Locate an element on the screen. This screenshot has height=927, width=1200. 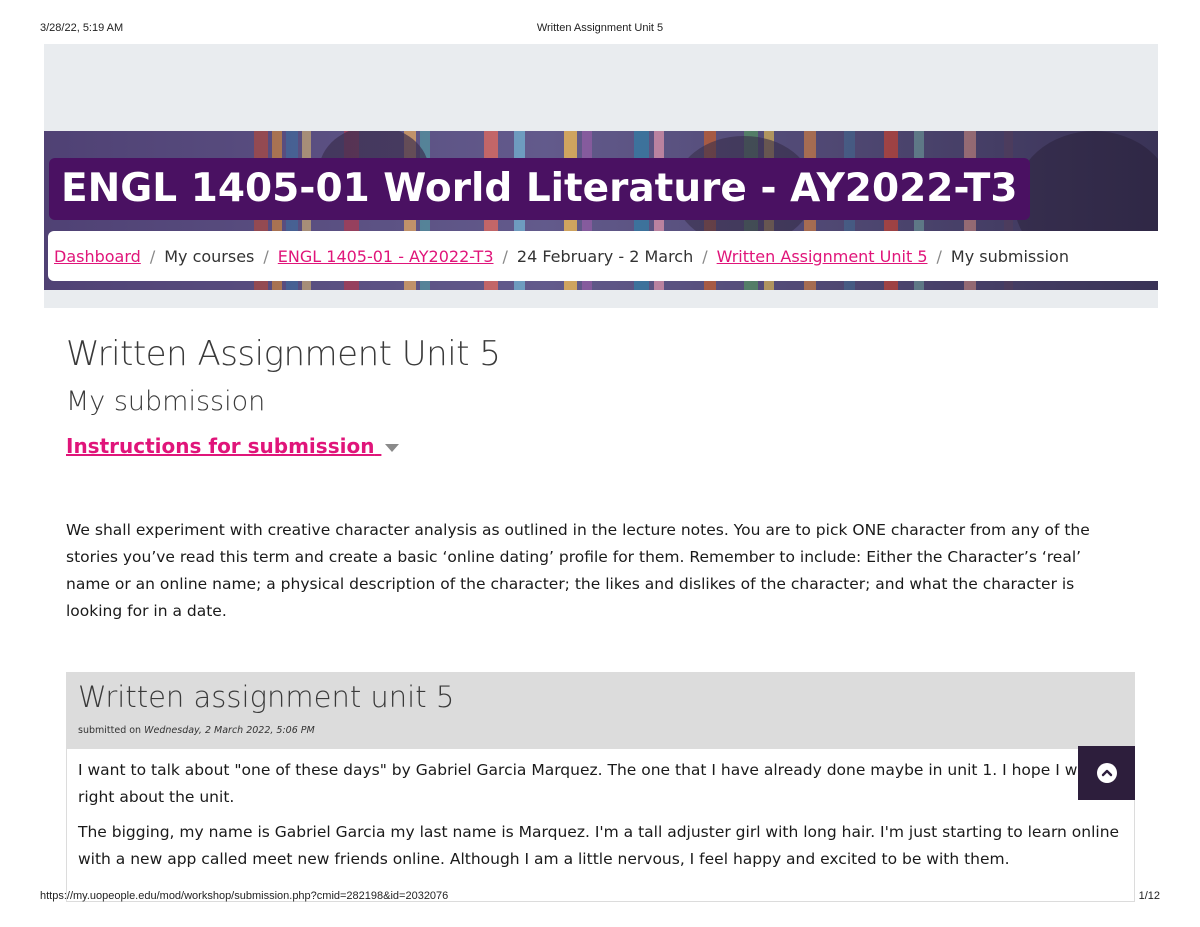
print-title: Written Assignment Unit 5 is located at coordinates (600, 28).